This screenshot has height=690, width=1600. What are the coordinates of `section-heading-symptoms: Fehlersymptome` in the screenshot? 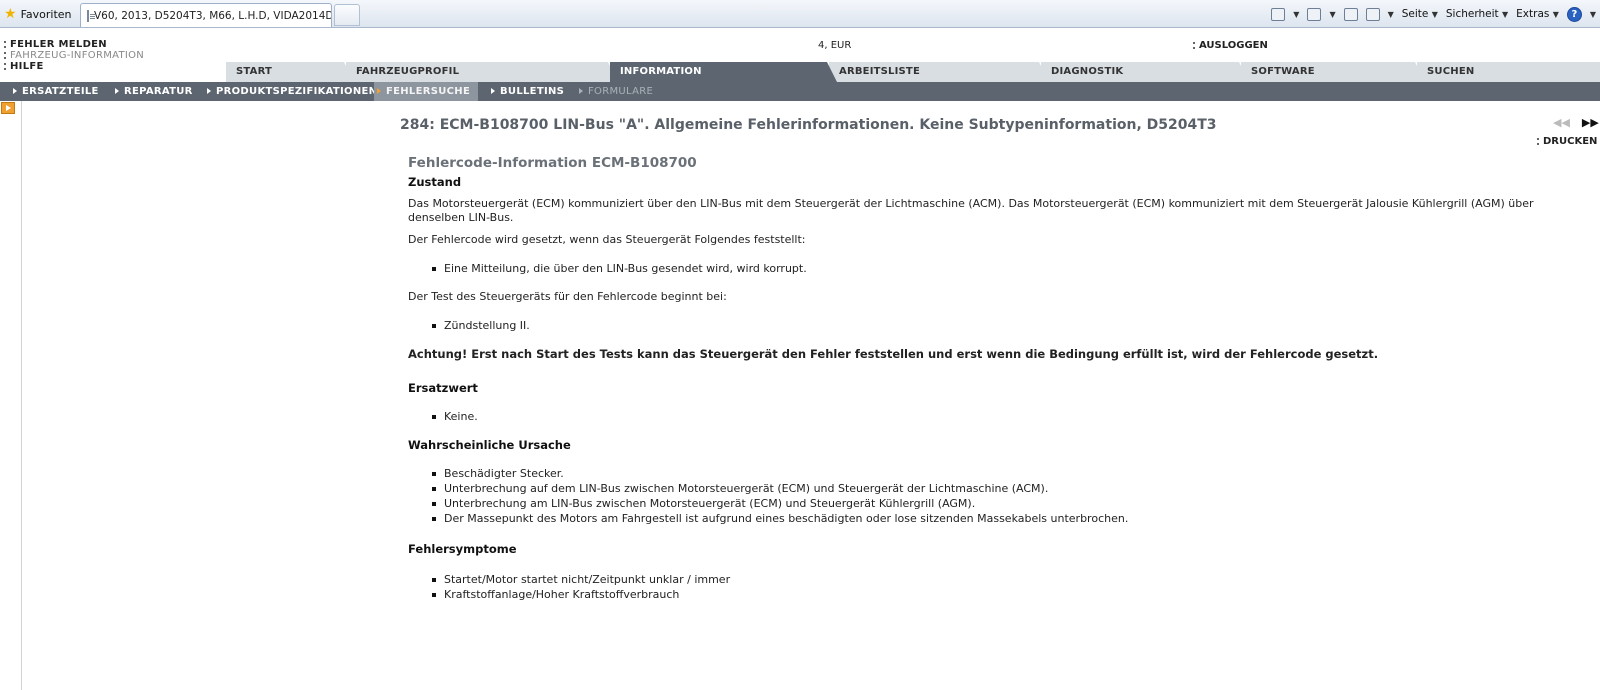 It's located at (462, 549).